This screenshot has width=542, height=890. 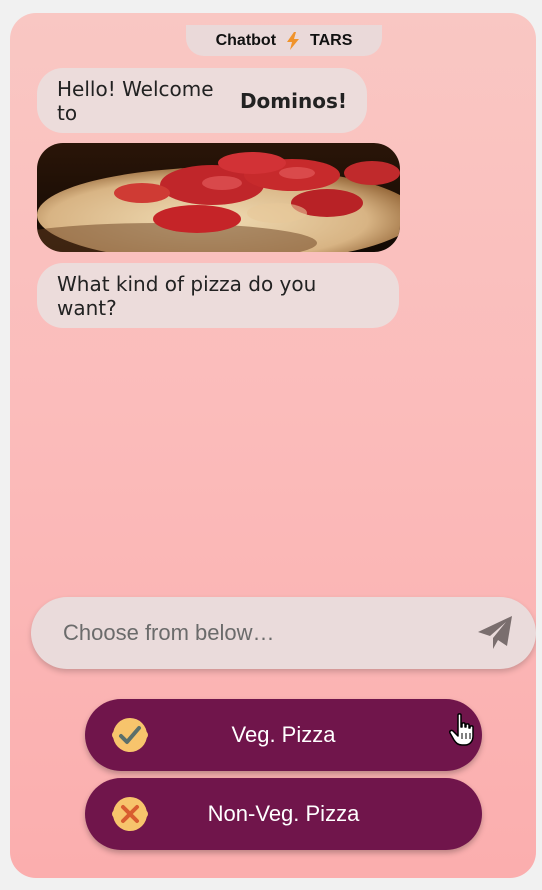 I want to click on bot-message-greeting: Hello! Welcome to Dominos!, so click(x=202, y=100).